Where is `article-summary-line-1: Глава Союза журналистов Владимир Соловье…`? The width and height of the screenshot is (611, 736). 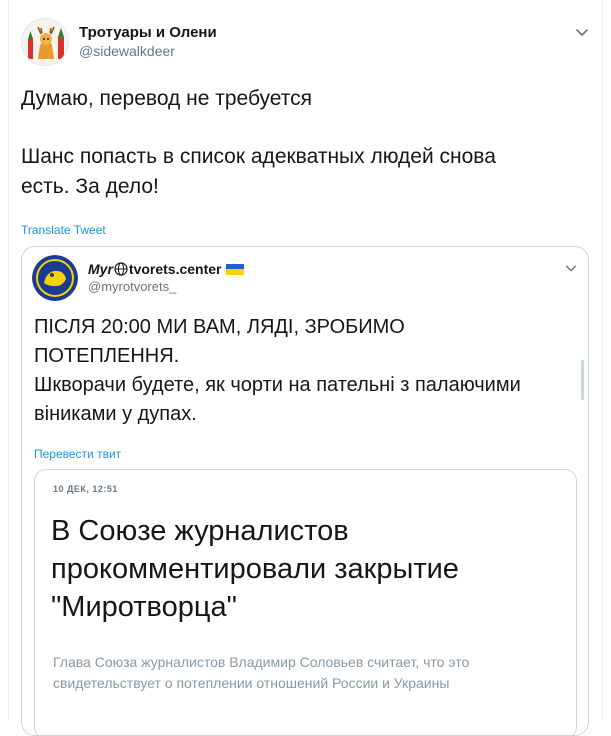 article-summary-line-1: Глава Союза журналистов Владимир Соловье… is located at coordinates (261, 662).